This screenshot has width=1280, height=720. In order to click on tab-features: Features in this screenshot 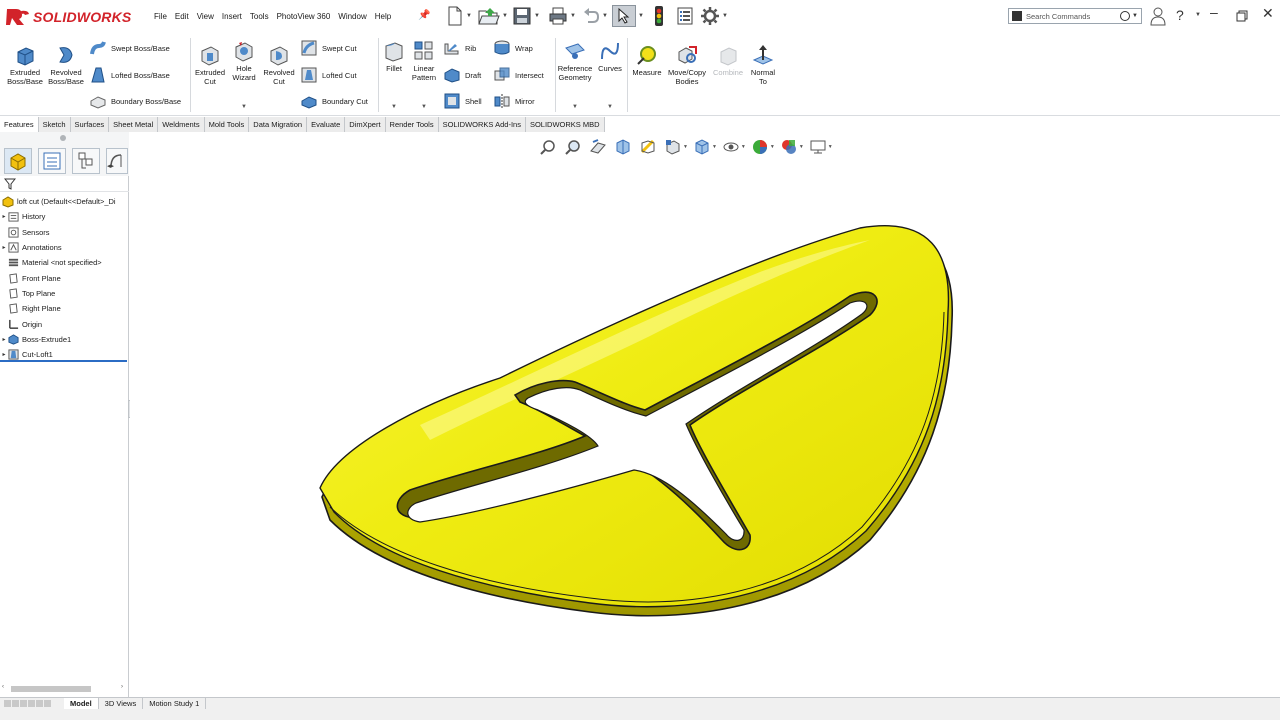, I will do `click(19, 124)`.